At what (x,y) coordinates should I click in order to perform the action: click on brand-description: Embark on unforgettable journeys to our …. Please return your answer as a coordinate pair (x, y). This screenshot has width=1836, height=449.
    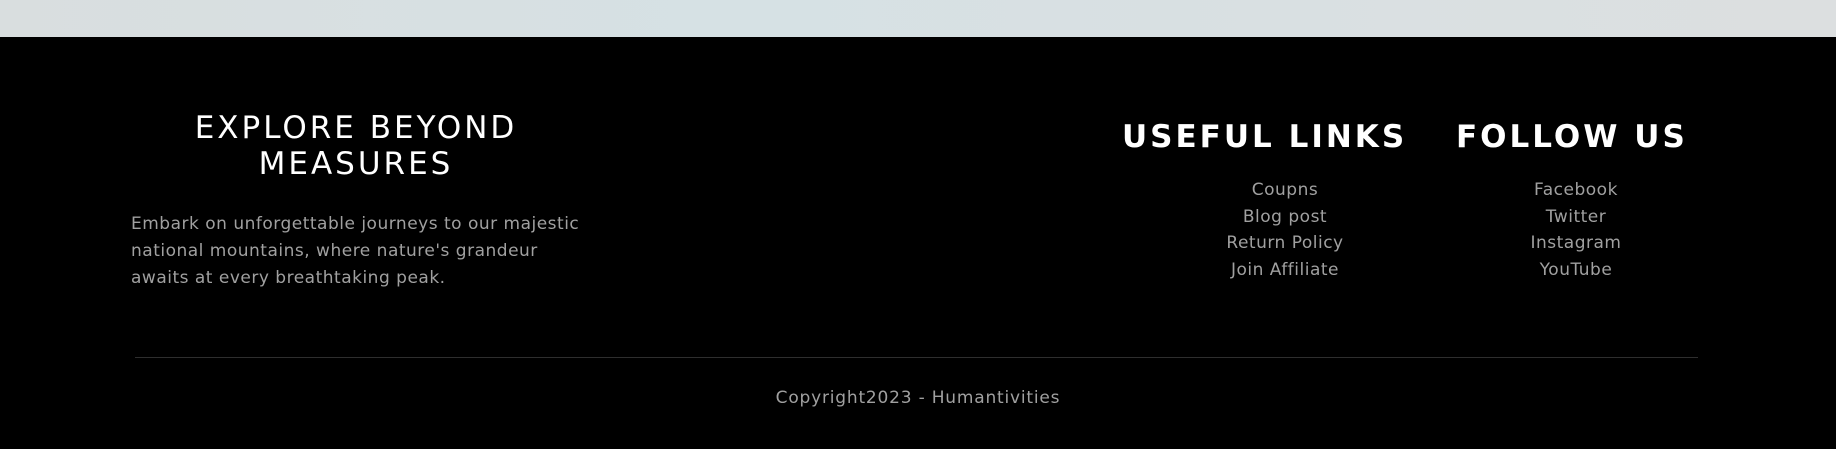
    Looking at the image, I should click on (355, 251).